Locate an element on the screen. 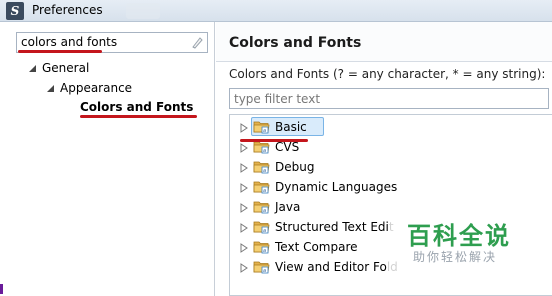  clear-filter-icon is located at coordinates (197, 42).